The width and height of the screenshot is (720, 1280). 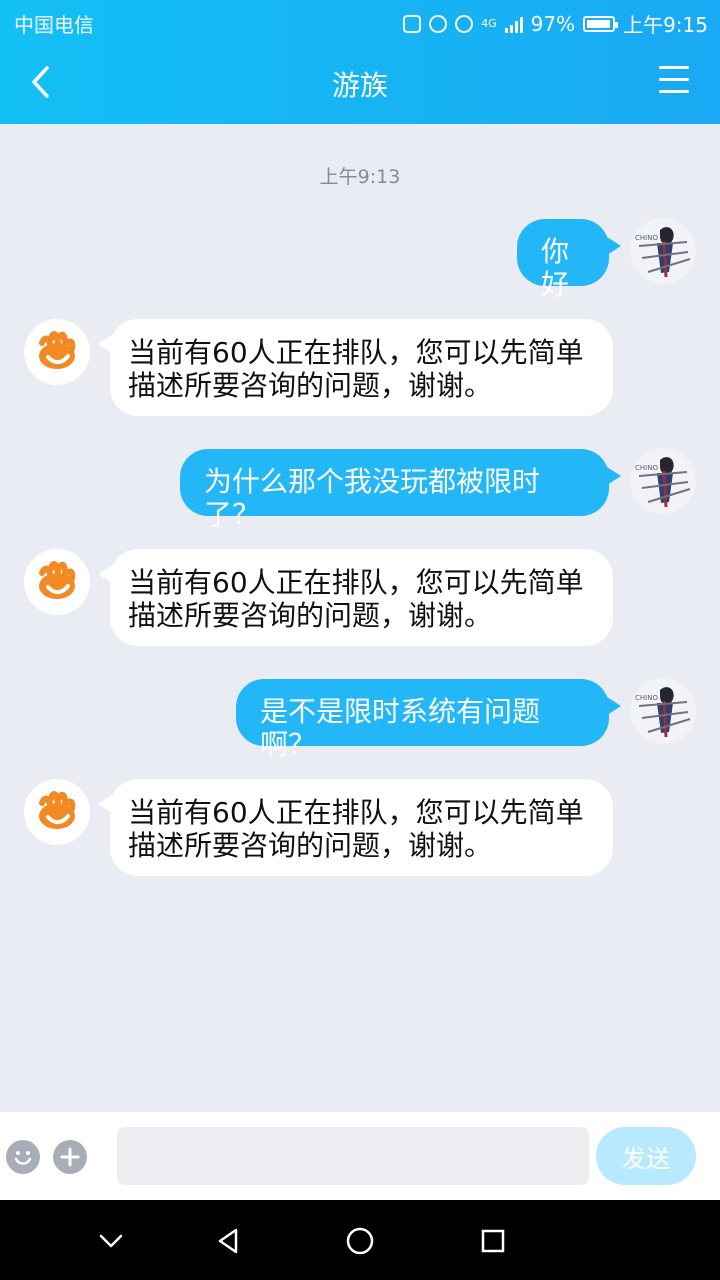 What do you see at coordinates (489, 23) in the screenshot?
I see `network-label: 4G` at bounding box center [489, 23].